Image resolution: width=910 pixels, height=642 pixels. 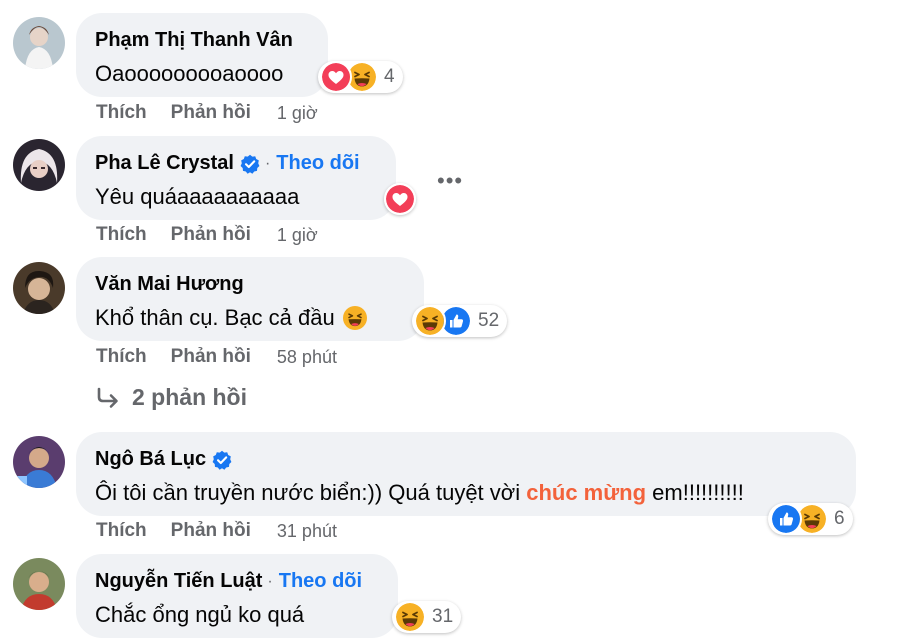 I want to click on comment-text-part: em!!!!!!!!!!, so click(x=695, y=492).